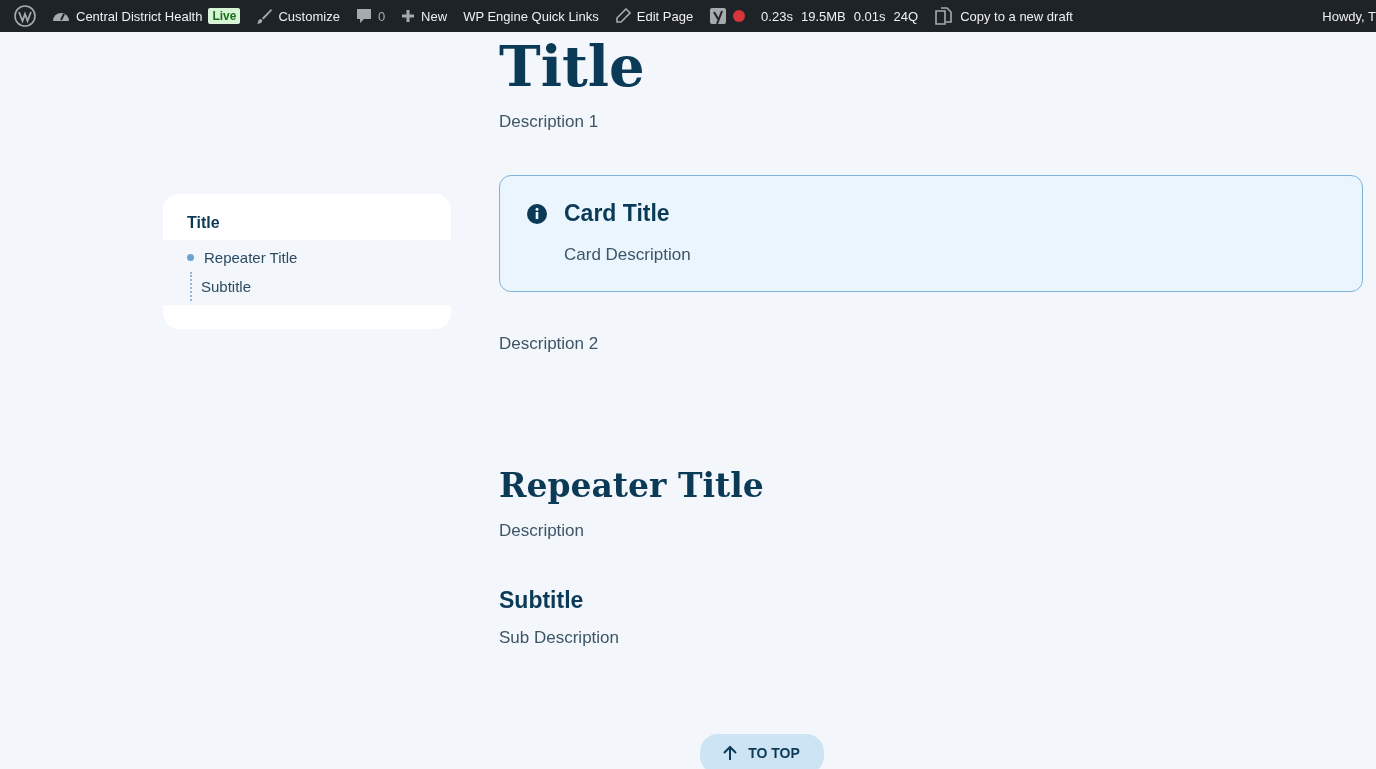 Image resolution: width=1376 pixels, height=769 pixels. I want to click on comment-count: 0, so click(381, 16).